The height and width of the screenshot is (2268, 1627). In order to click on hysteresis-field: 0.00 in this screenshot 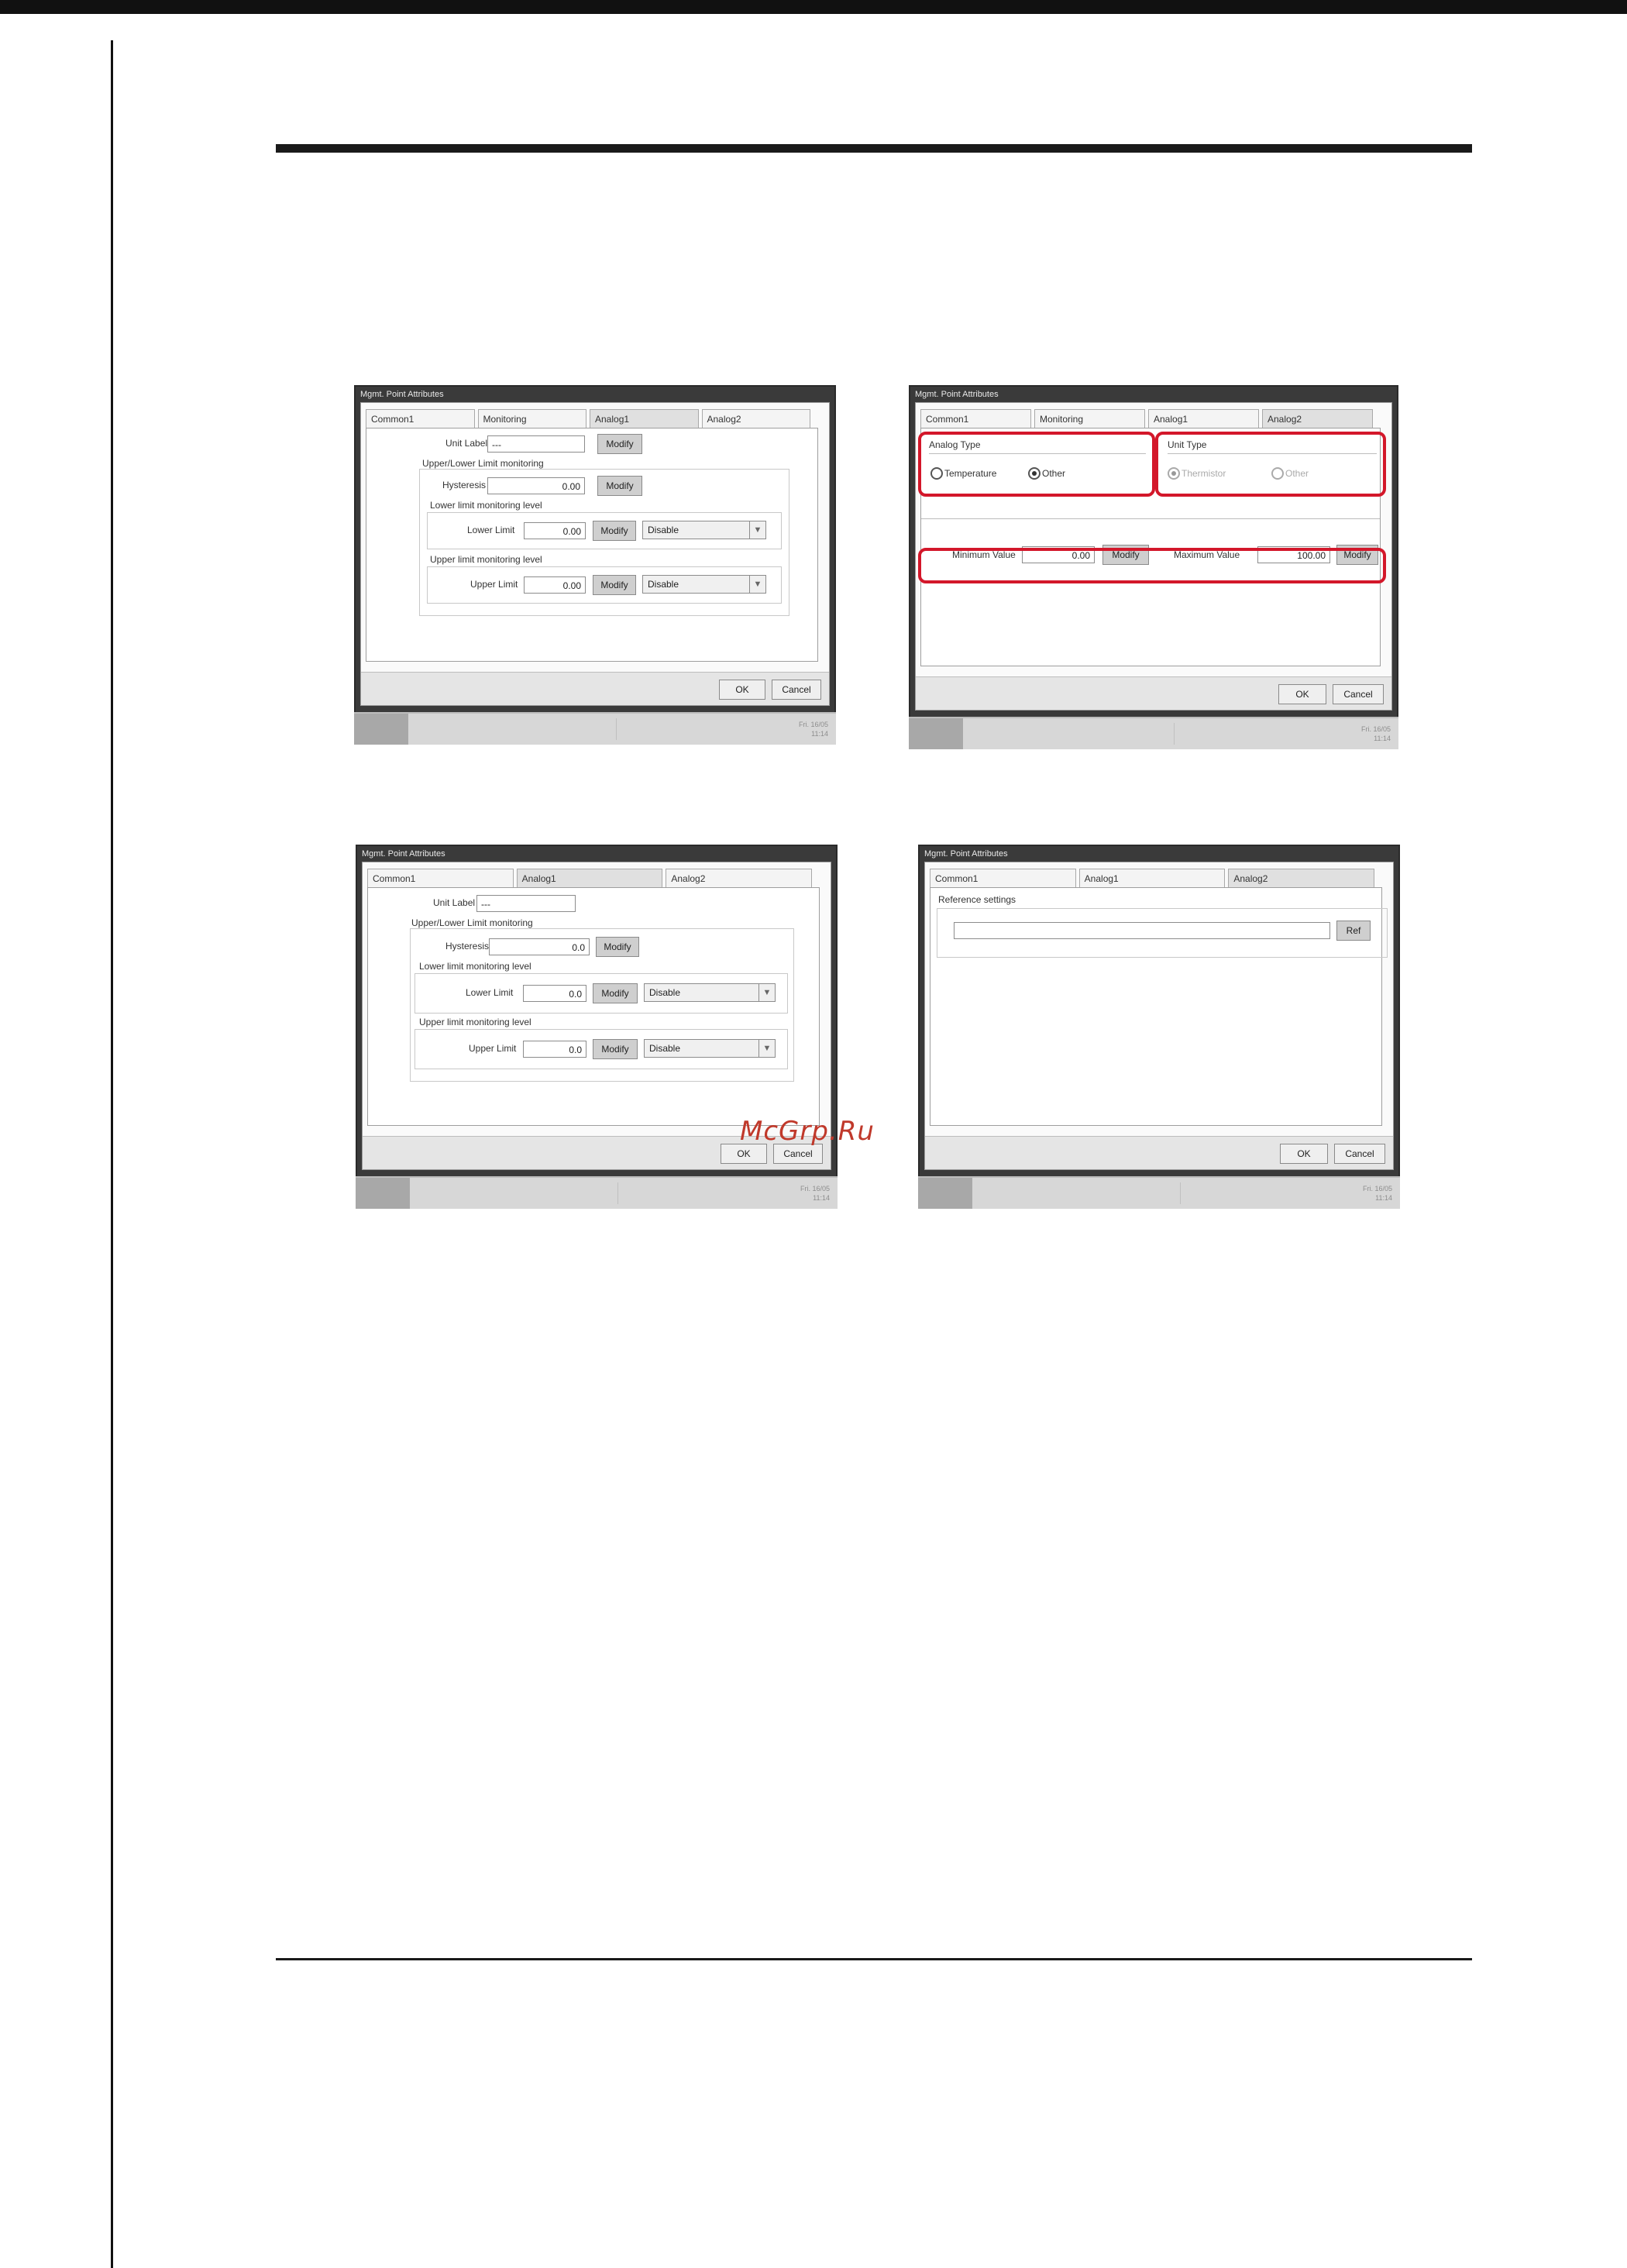, I will do `click(536, 486)`.